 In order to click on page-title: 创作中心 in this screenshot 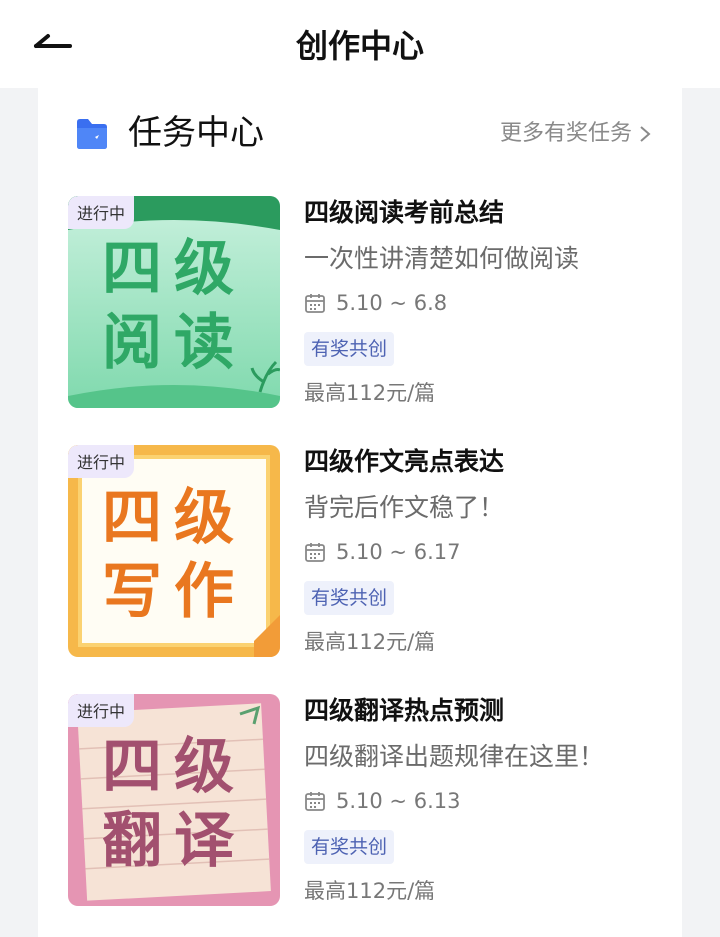, I will do `click(359, 46)`.